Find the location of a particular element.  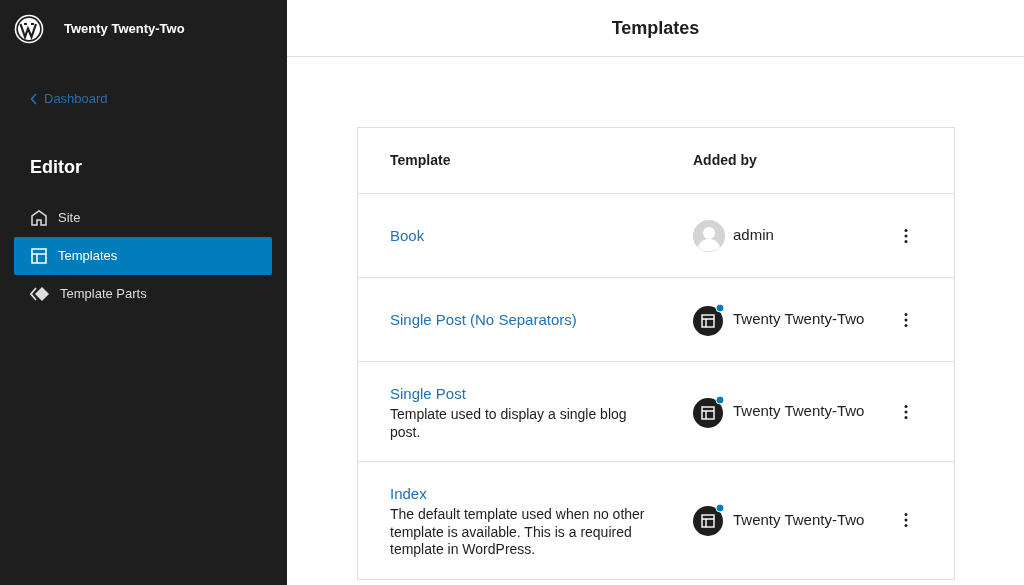

column-header: Added by is located at coordinates (725, 160).